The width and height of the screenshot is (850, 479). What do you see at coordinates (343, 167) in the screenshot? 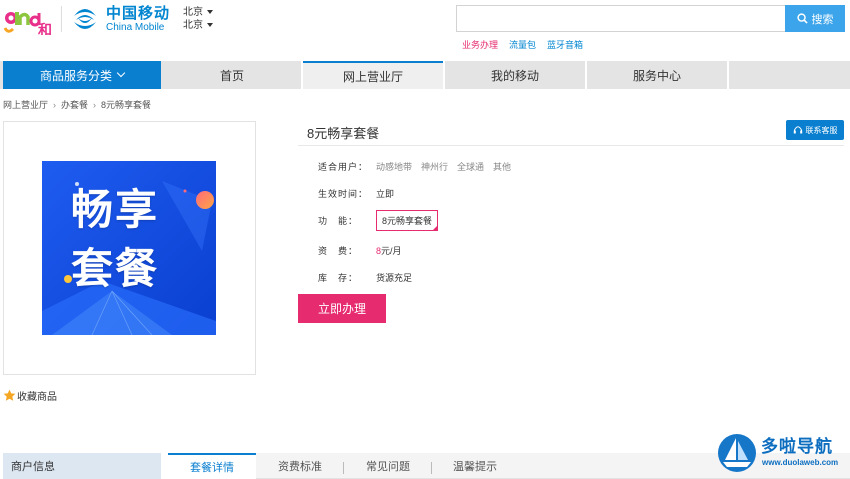
I see `suitable-users-label: 适合用户：` at bounding box center [343, 167].